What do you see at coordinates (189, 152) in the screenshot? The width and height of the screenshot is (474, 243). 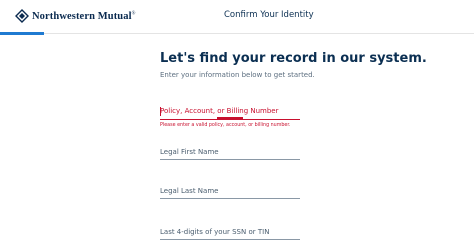 I see `first-name-label: Legal First Name` at bounding box center [189, 152].